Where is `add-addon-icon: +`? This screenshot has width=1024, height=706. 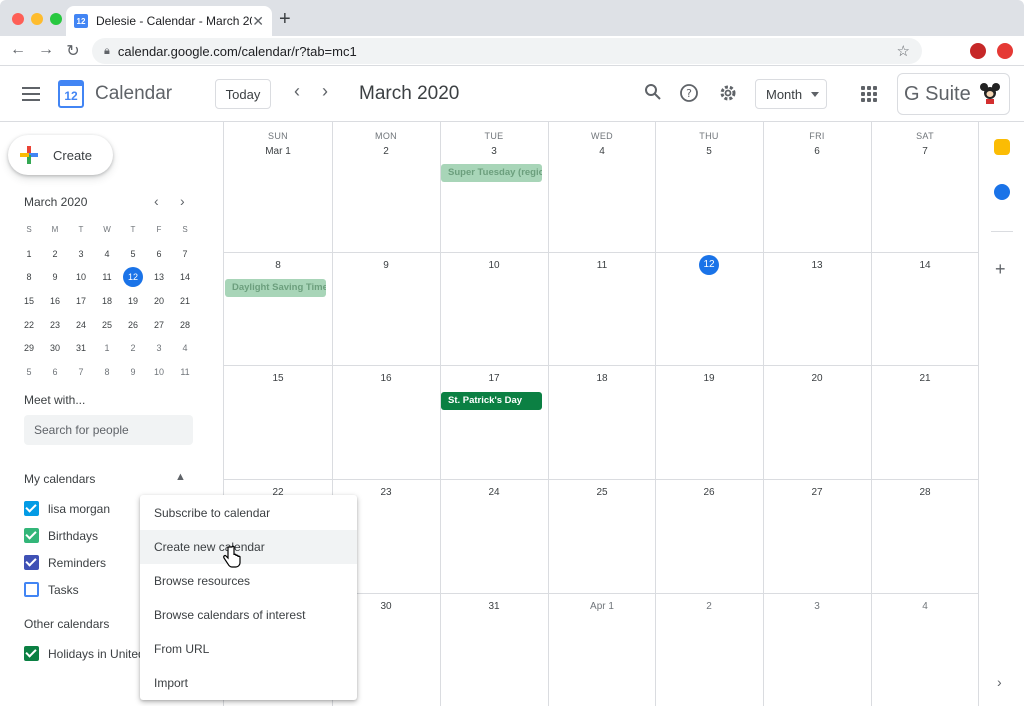
add-addon-icon: + is located at coordinates (1000, 269).